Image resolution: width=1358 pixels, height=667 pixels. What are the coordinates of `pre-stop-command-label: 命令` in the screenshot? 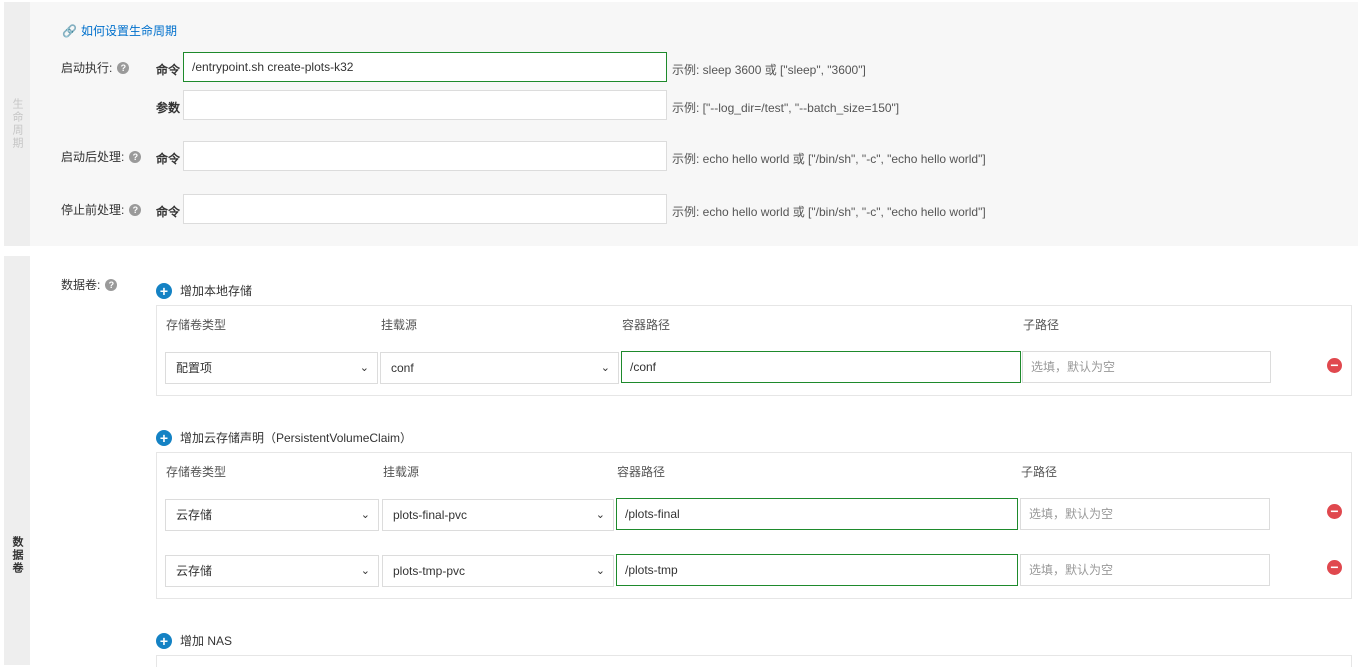 It's located at (168, 212).